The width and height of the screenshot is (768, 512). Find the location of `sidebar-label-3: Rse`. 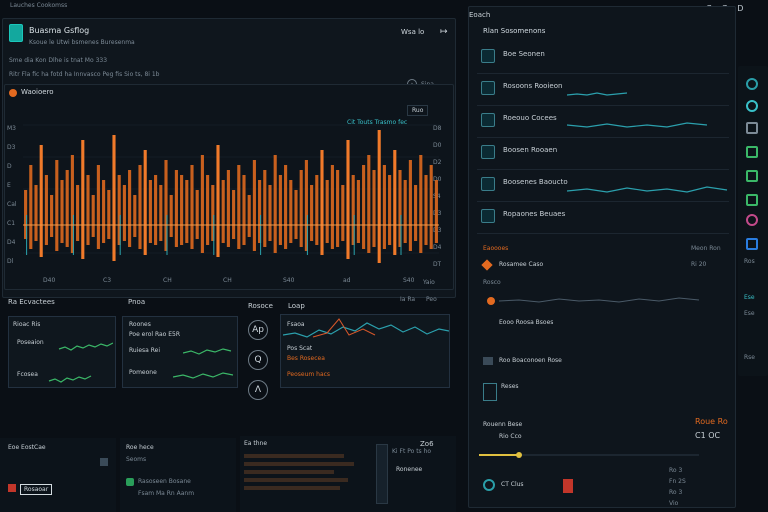

sidebar-label-3: Rse is located at coordinates (749, 357).